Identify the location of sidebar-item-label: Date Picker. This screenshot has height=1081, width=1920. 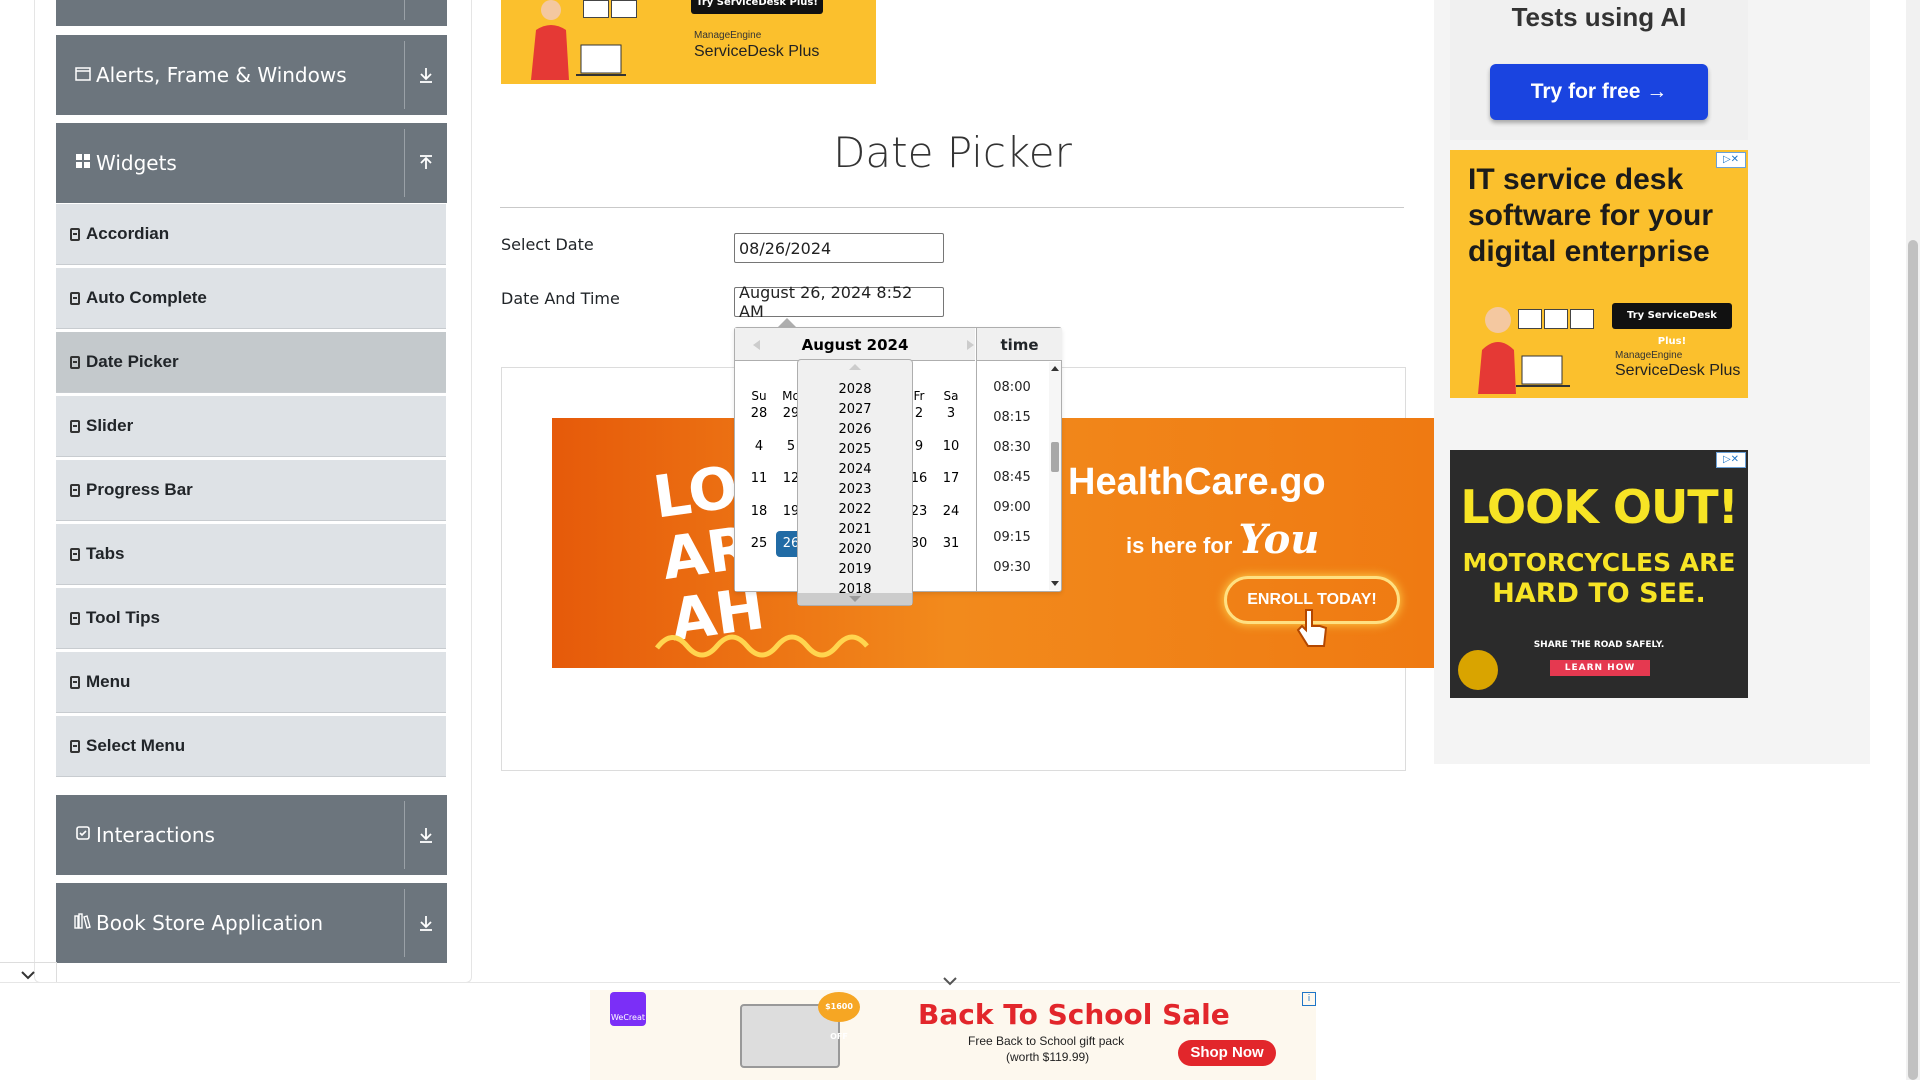
(132, 361).